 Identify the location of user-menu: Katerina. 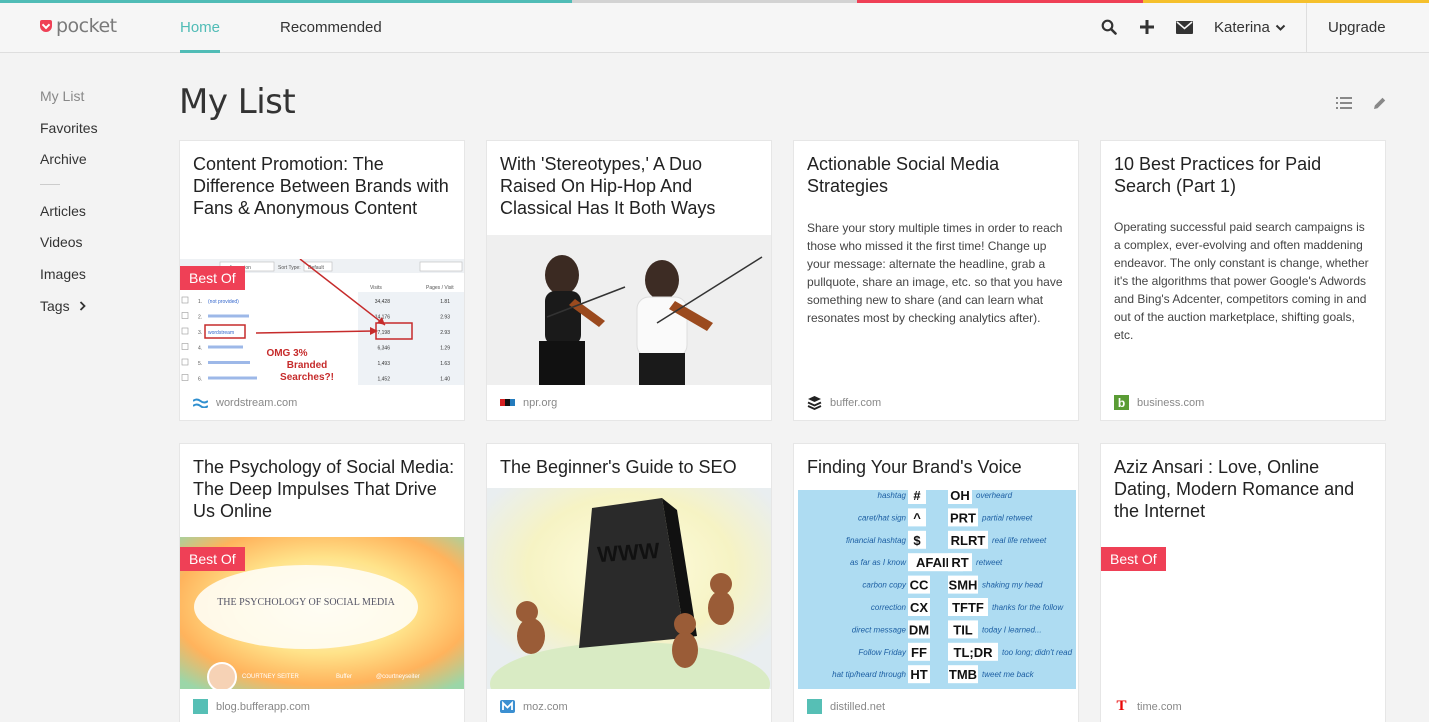
(1250, 27).